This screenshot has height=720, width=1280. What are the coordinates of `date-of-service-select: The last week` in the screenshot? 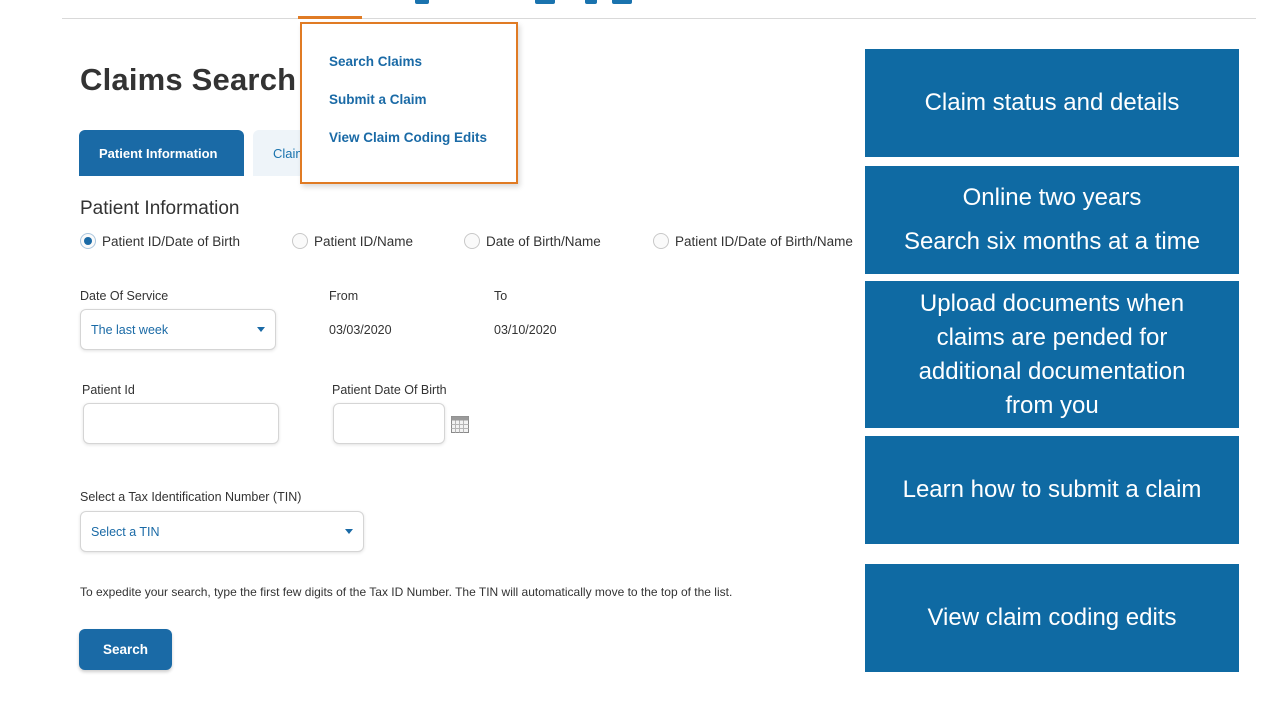 It's located at (178, 329).